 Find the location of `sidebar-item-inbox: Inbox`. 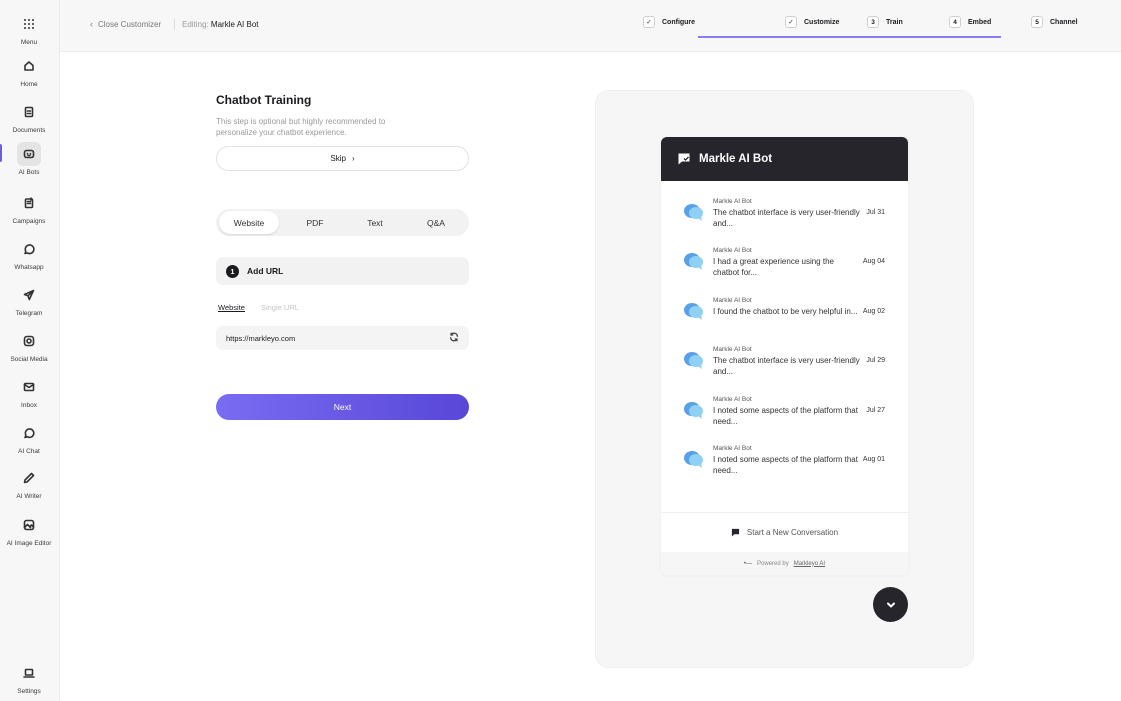

sidebar-item-inbox: Inbox is located at coordinates (29, 392).